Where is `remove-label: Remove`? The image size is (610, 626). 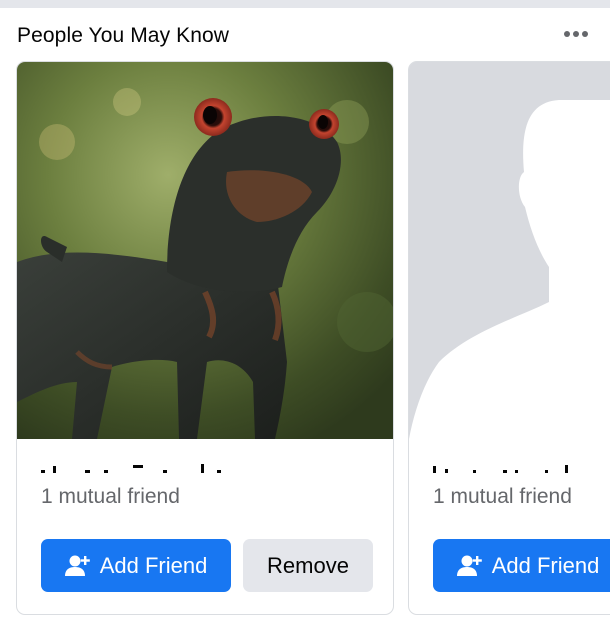
remove-label: Remove is located at coordinates (308, 565).